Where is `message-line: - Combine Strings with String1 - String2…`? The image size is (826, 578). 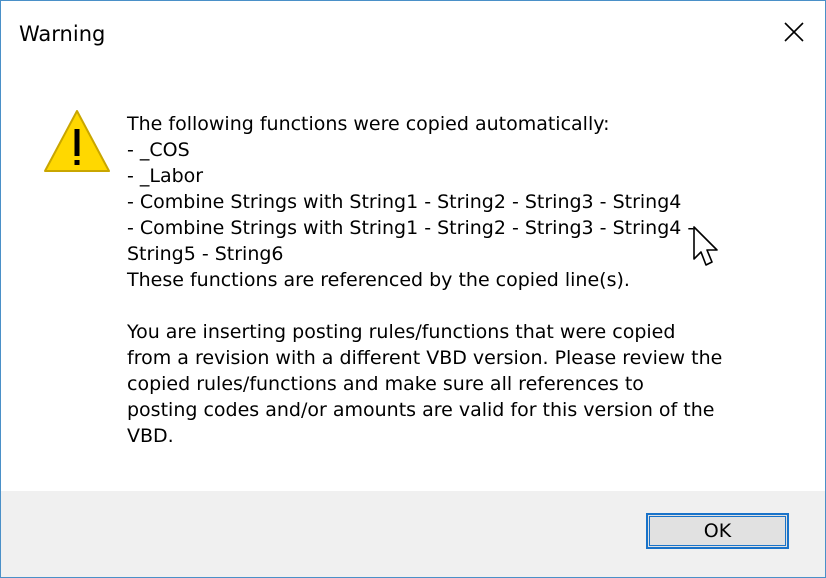 message-line: - Combine Strings with String1 - String2… is located at coordinates (404, 202).